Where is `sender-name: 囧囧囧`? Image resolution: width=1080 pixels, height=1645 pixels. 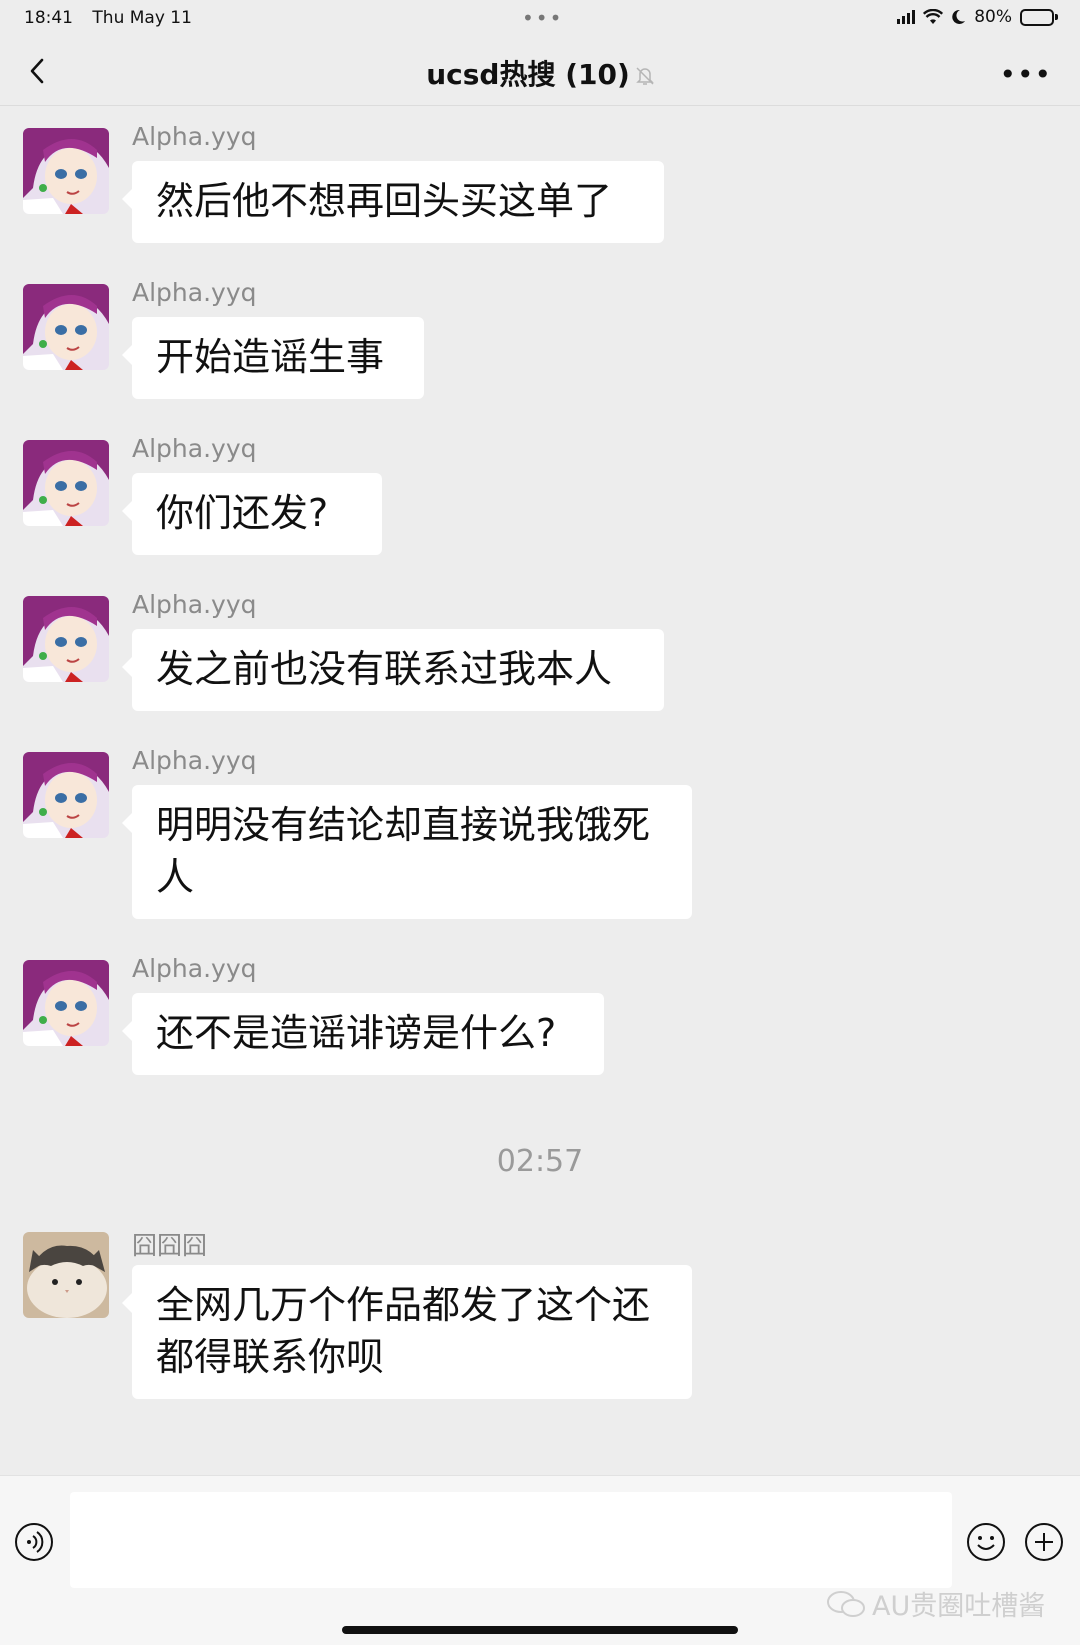
sender-name: 囧囧囧 is located at coordinates (170, 1245).